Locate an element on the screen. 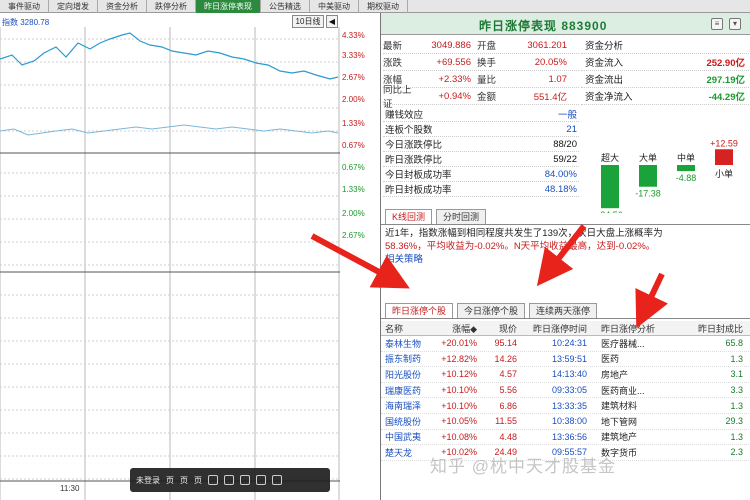 The width and height of the screenshot is (750, 500). top-tab: 跌停分析 is located at coordinates (171, 6).